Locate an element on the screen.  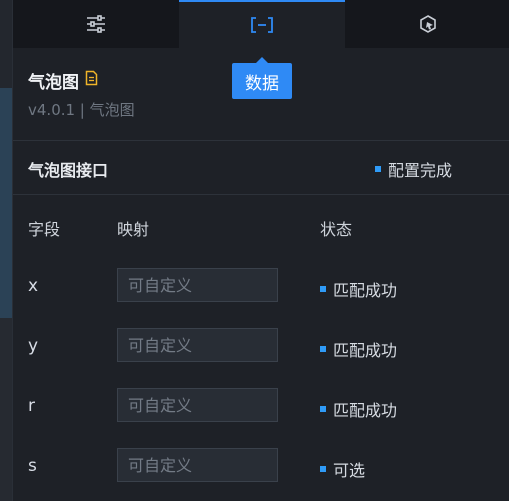
tab-style is located at coordinates (96, 24).